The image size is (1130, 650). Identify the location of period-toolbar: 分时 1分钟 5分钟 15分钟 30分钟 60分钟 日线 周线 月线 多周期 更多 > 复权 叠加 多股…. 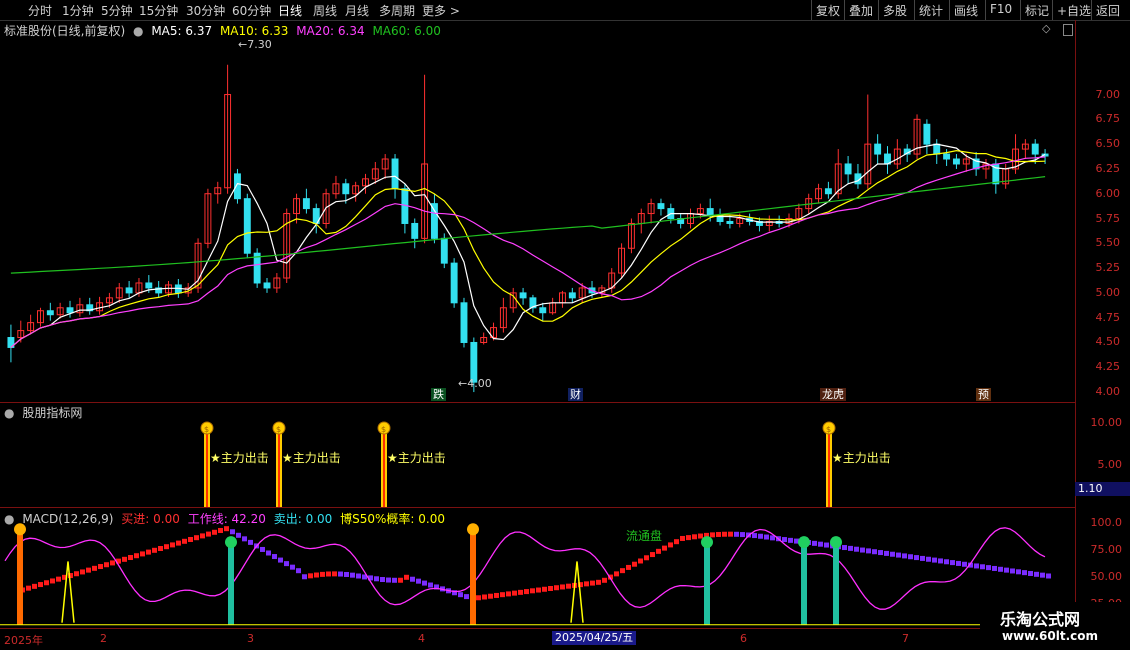
(565, 10).